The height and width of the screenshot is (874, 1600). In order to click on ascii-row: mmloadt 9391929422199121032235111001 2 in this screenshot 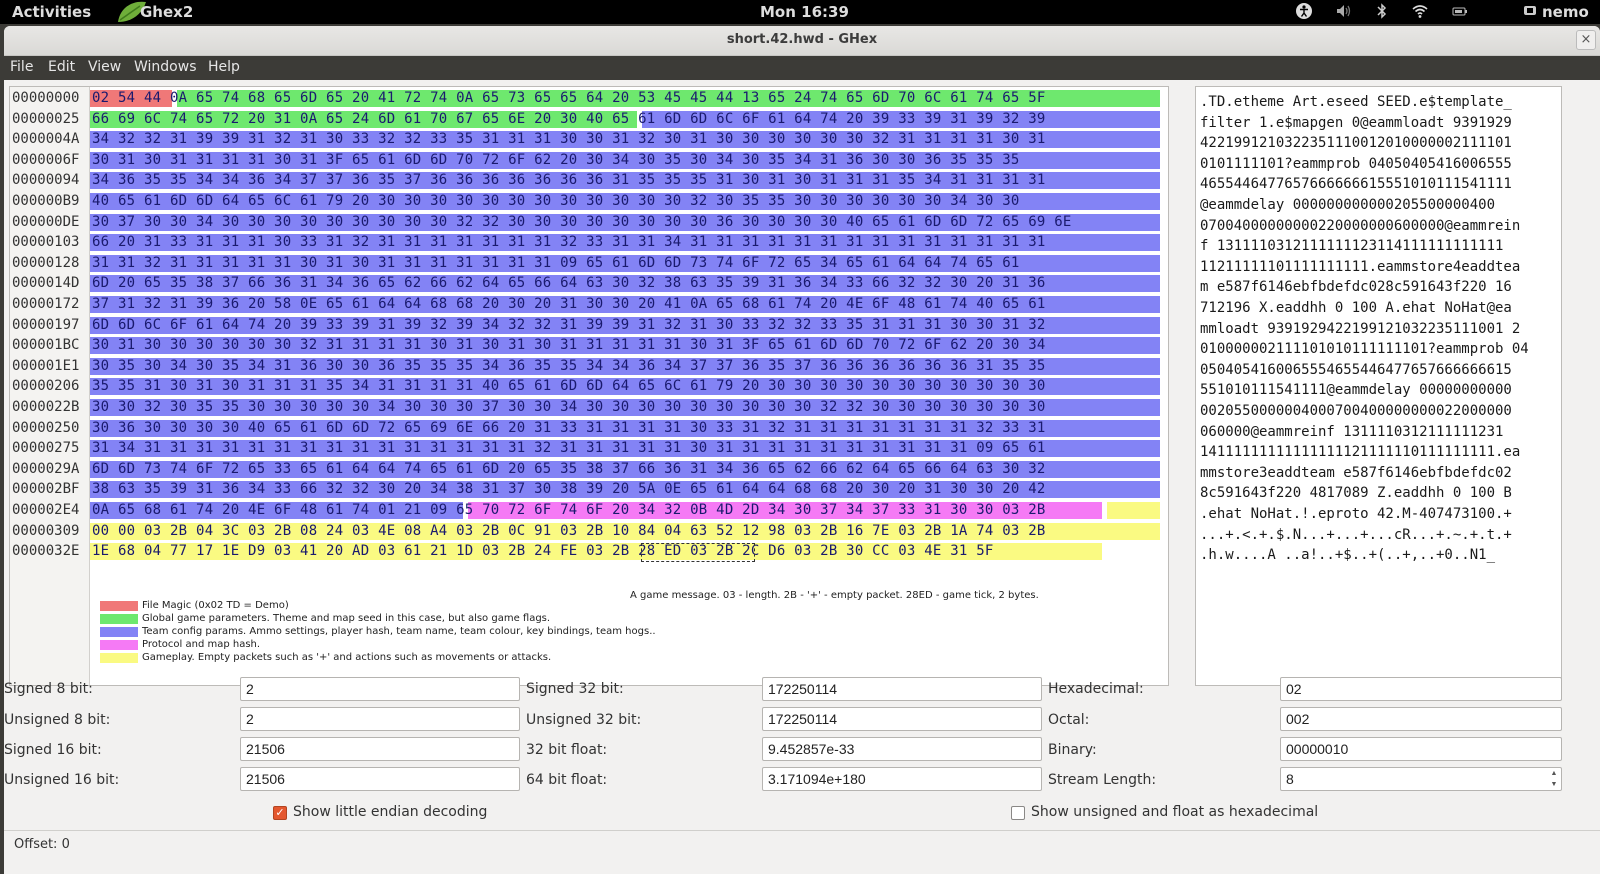, I will do `click(1360, 329)`.